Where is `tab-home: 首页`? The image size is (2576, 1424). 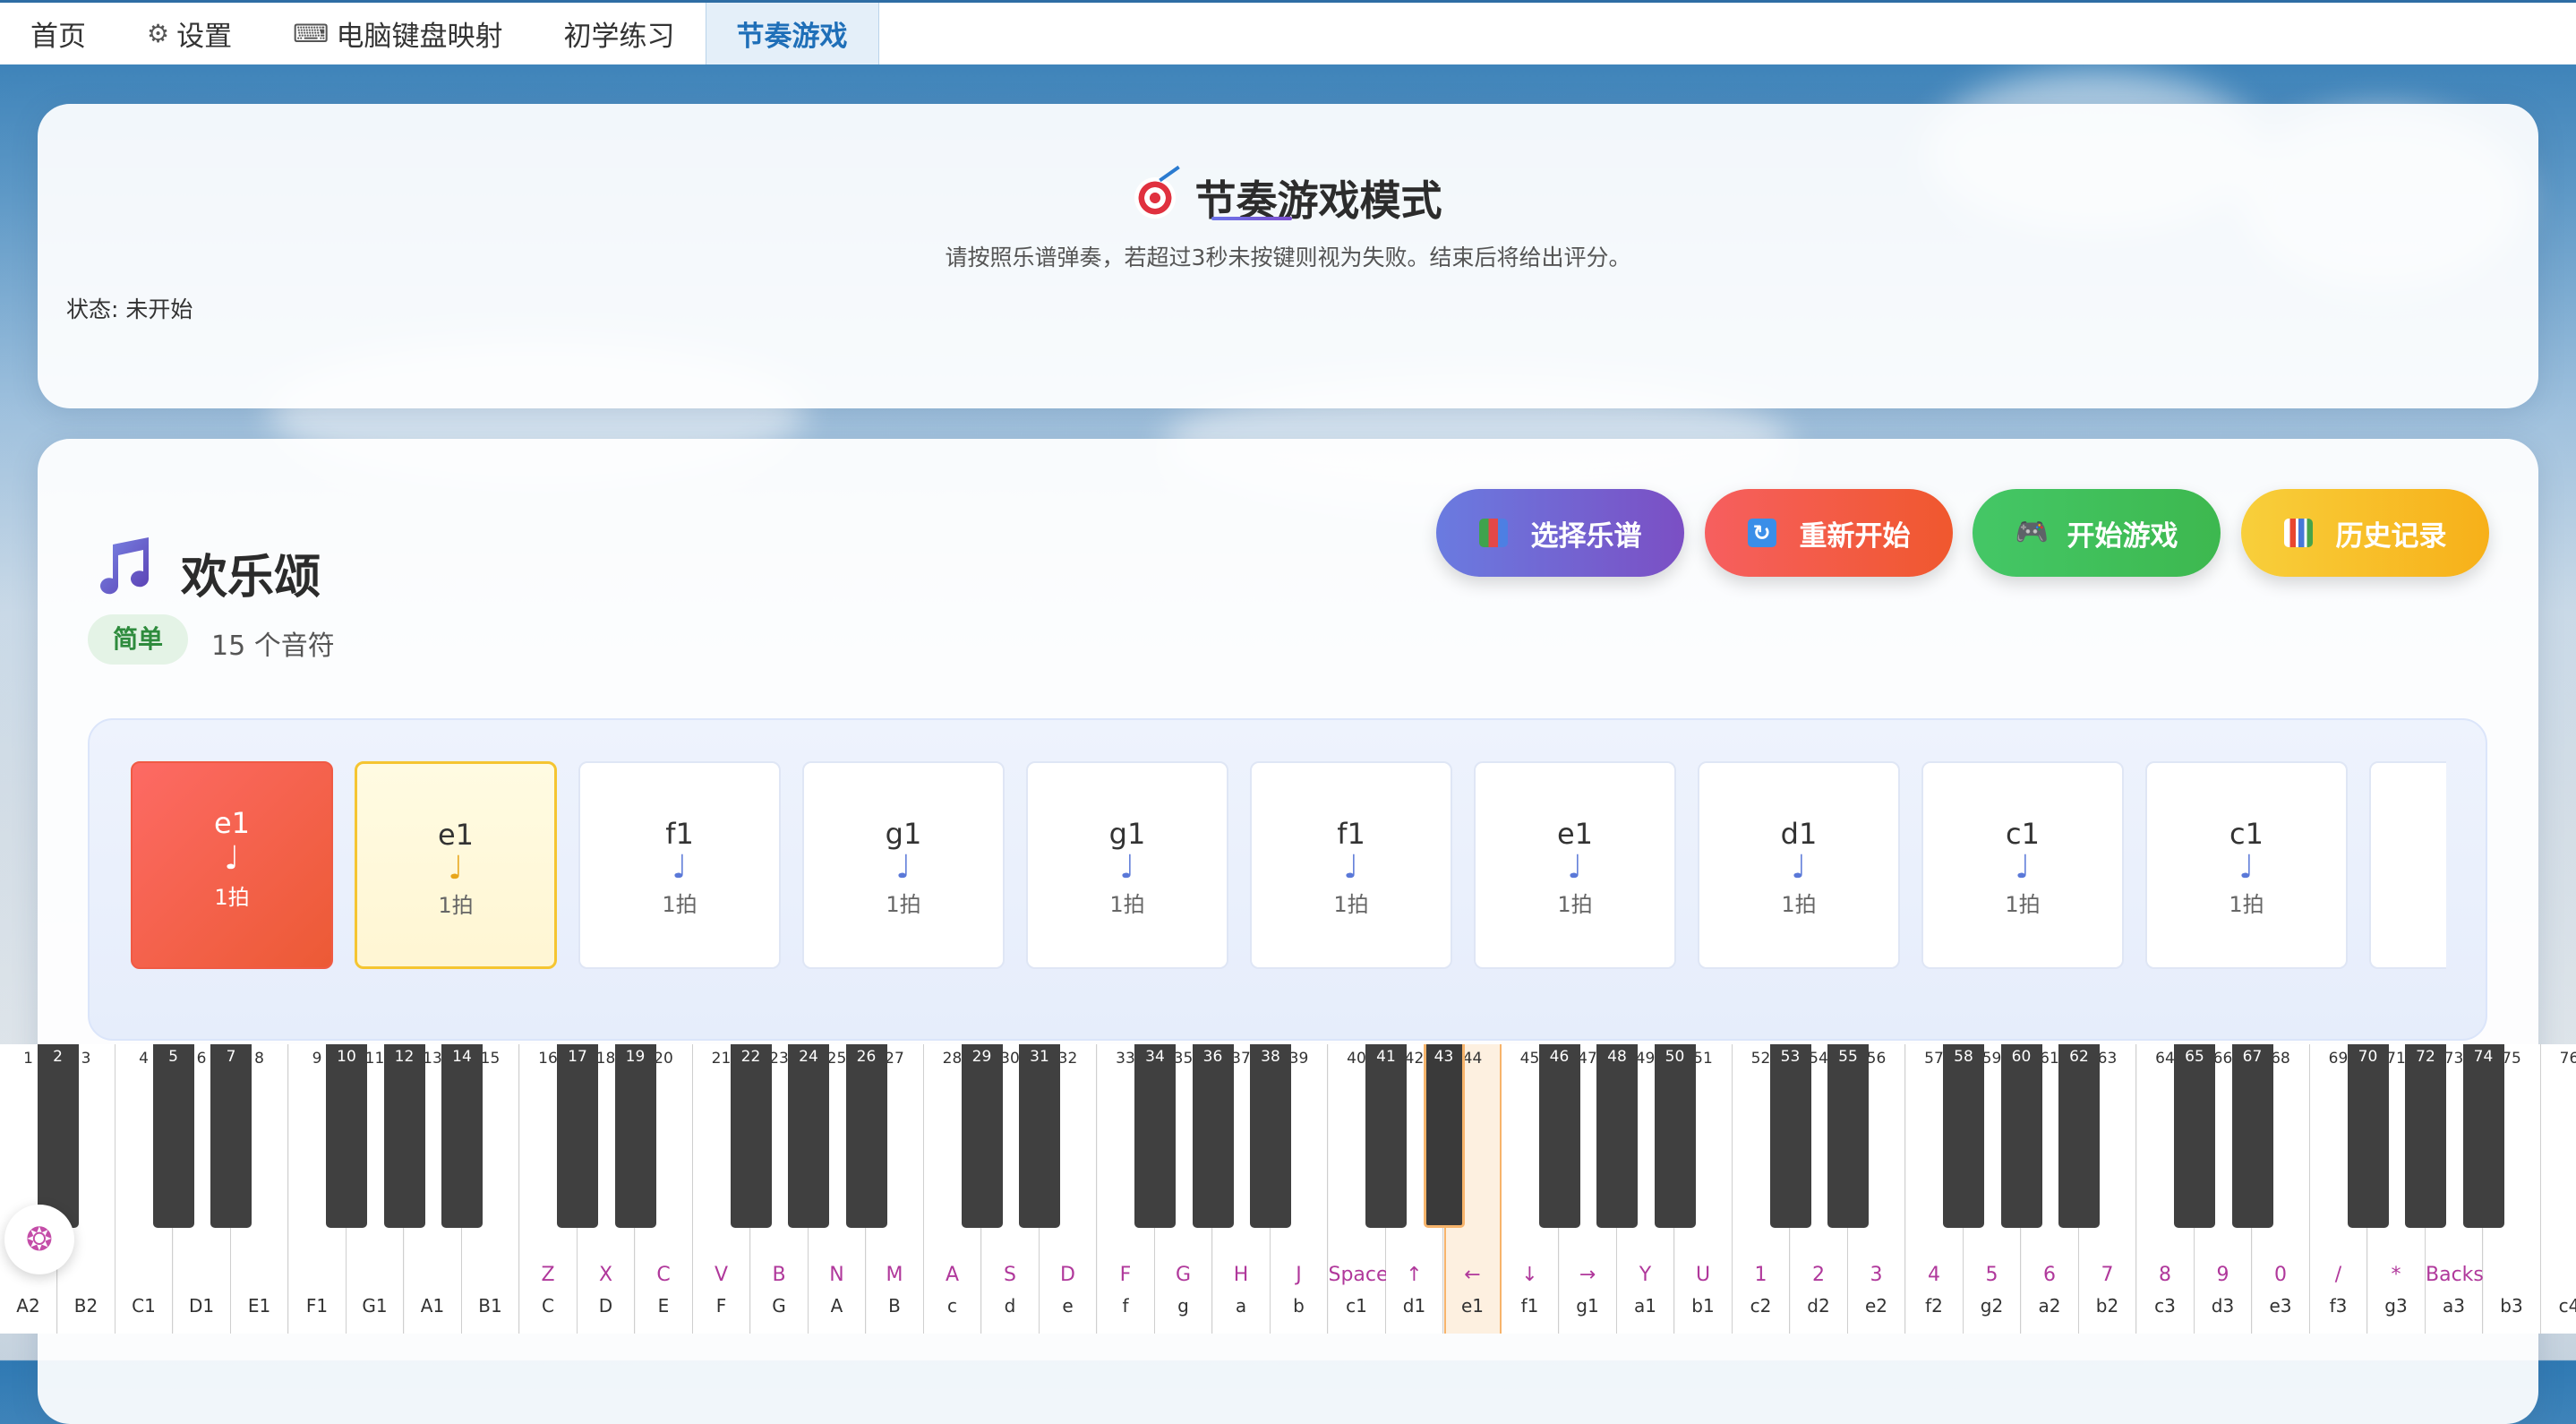 tab-home: 首页 is located at coordinates (58, 33).